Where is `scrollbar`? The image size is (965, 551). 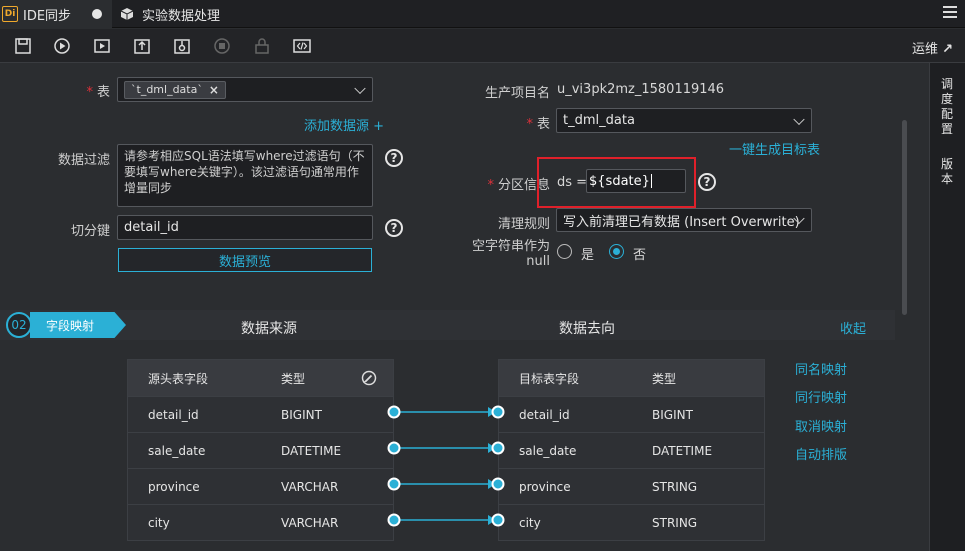
scrollbar is located at coordinates (904, 217).